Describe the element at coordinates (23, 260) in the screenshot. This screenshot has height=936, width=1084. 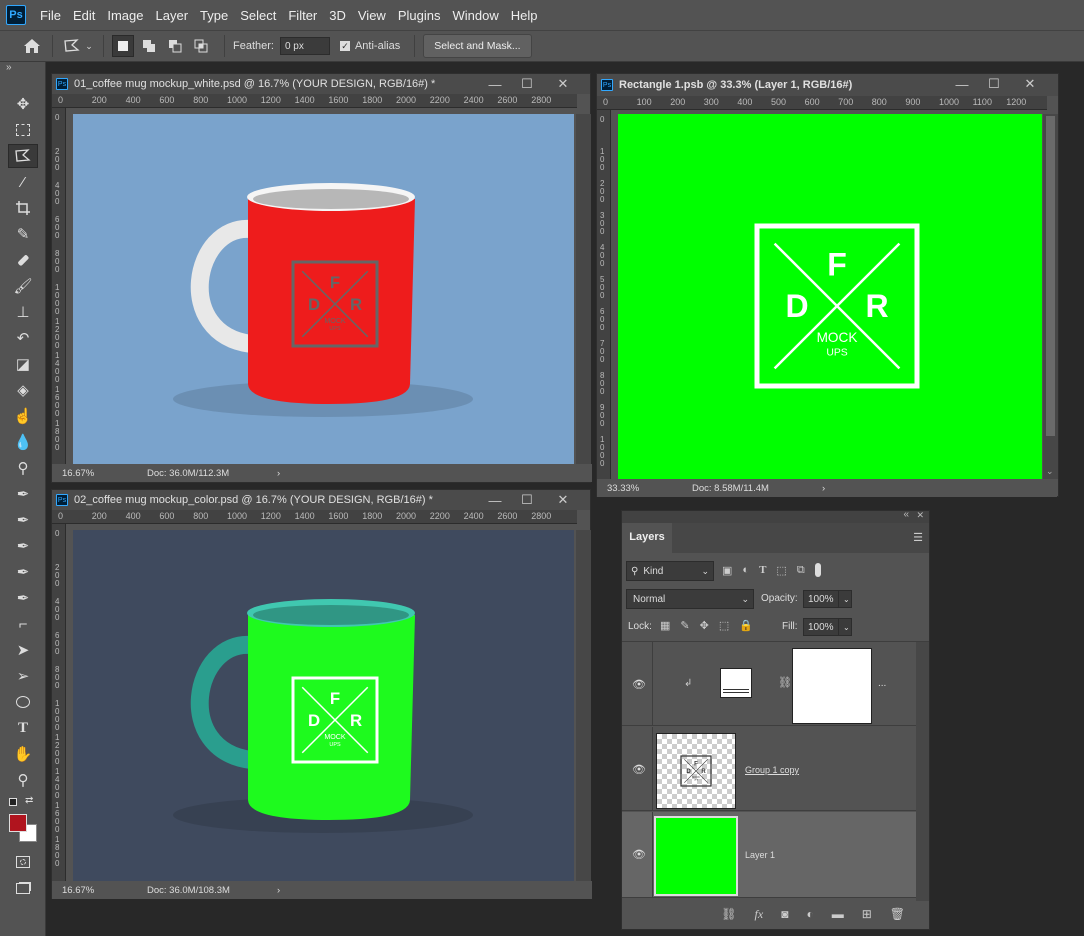
I see `healing-brush-tool-icon` at that location.